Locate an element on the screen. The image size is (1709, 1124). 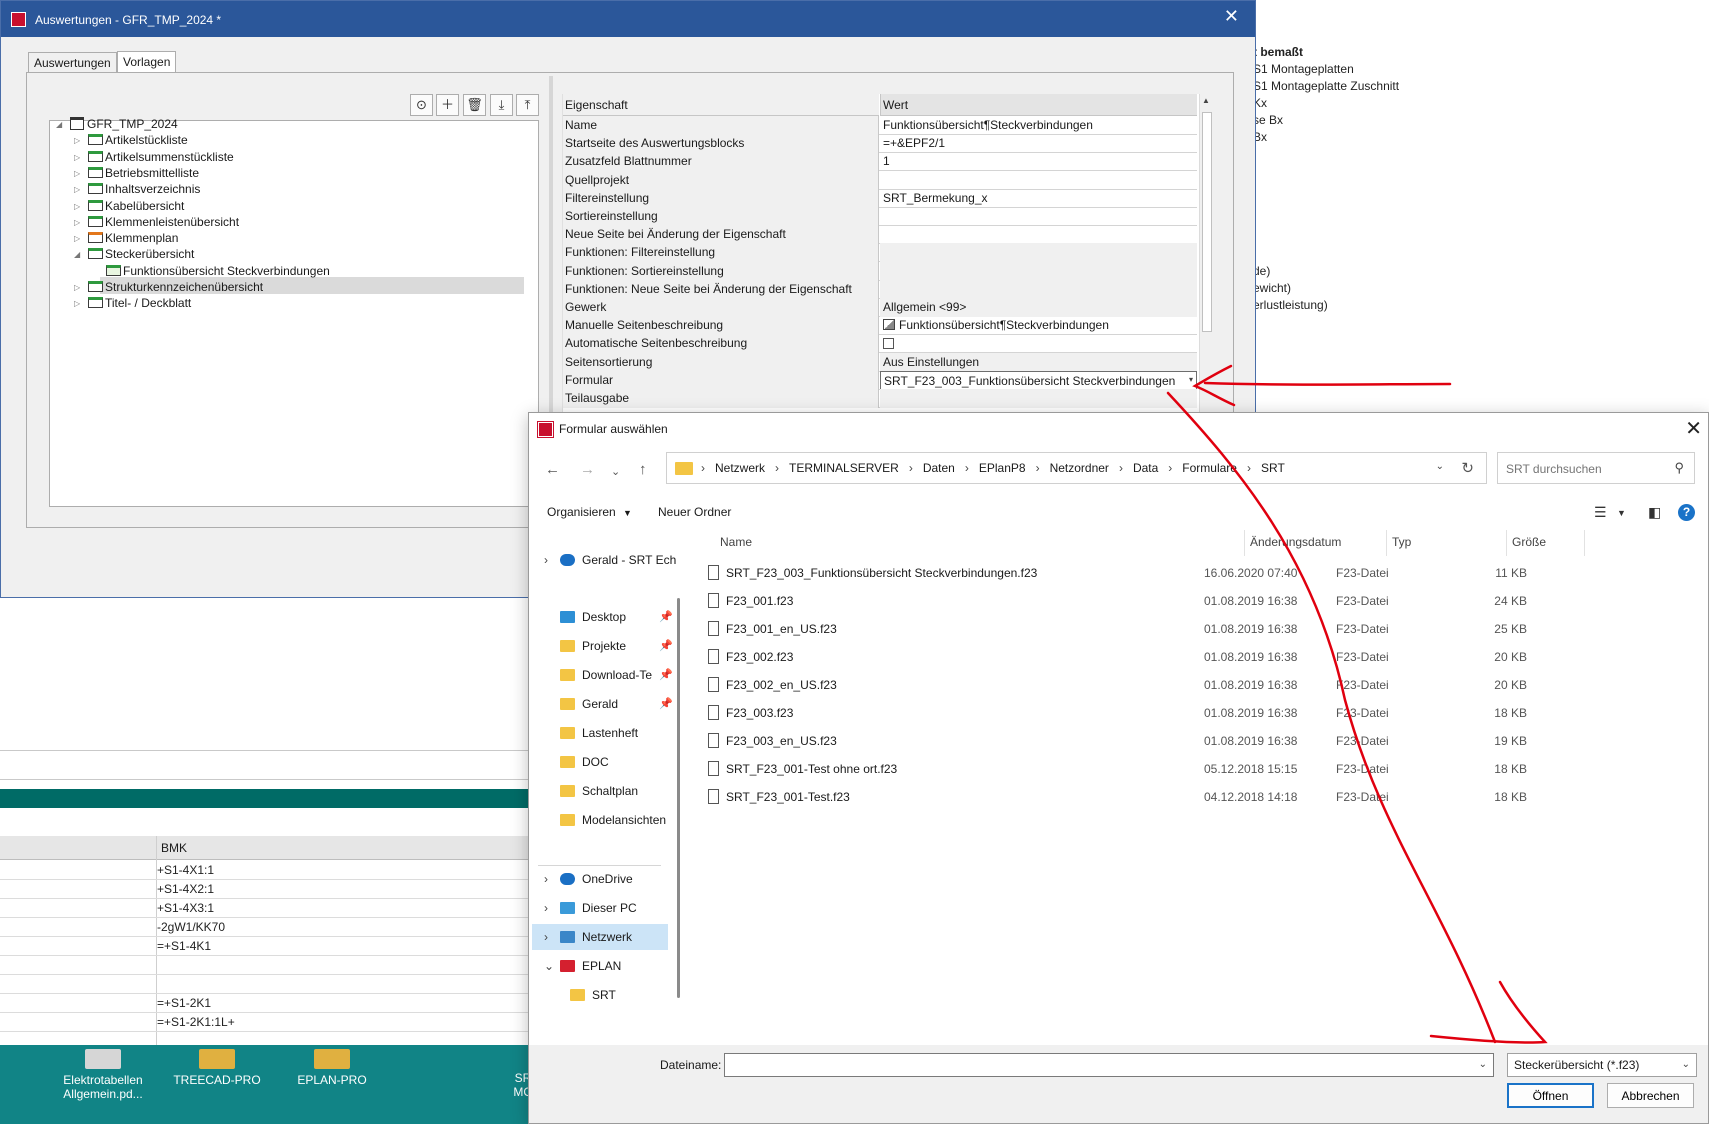
property-row: Zusatzfeld Blattnummer 1 is located at coordinates (880, 162).